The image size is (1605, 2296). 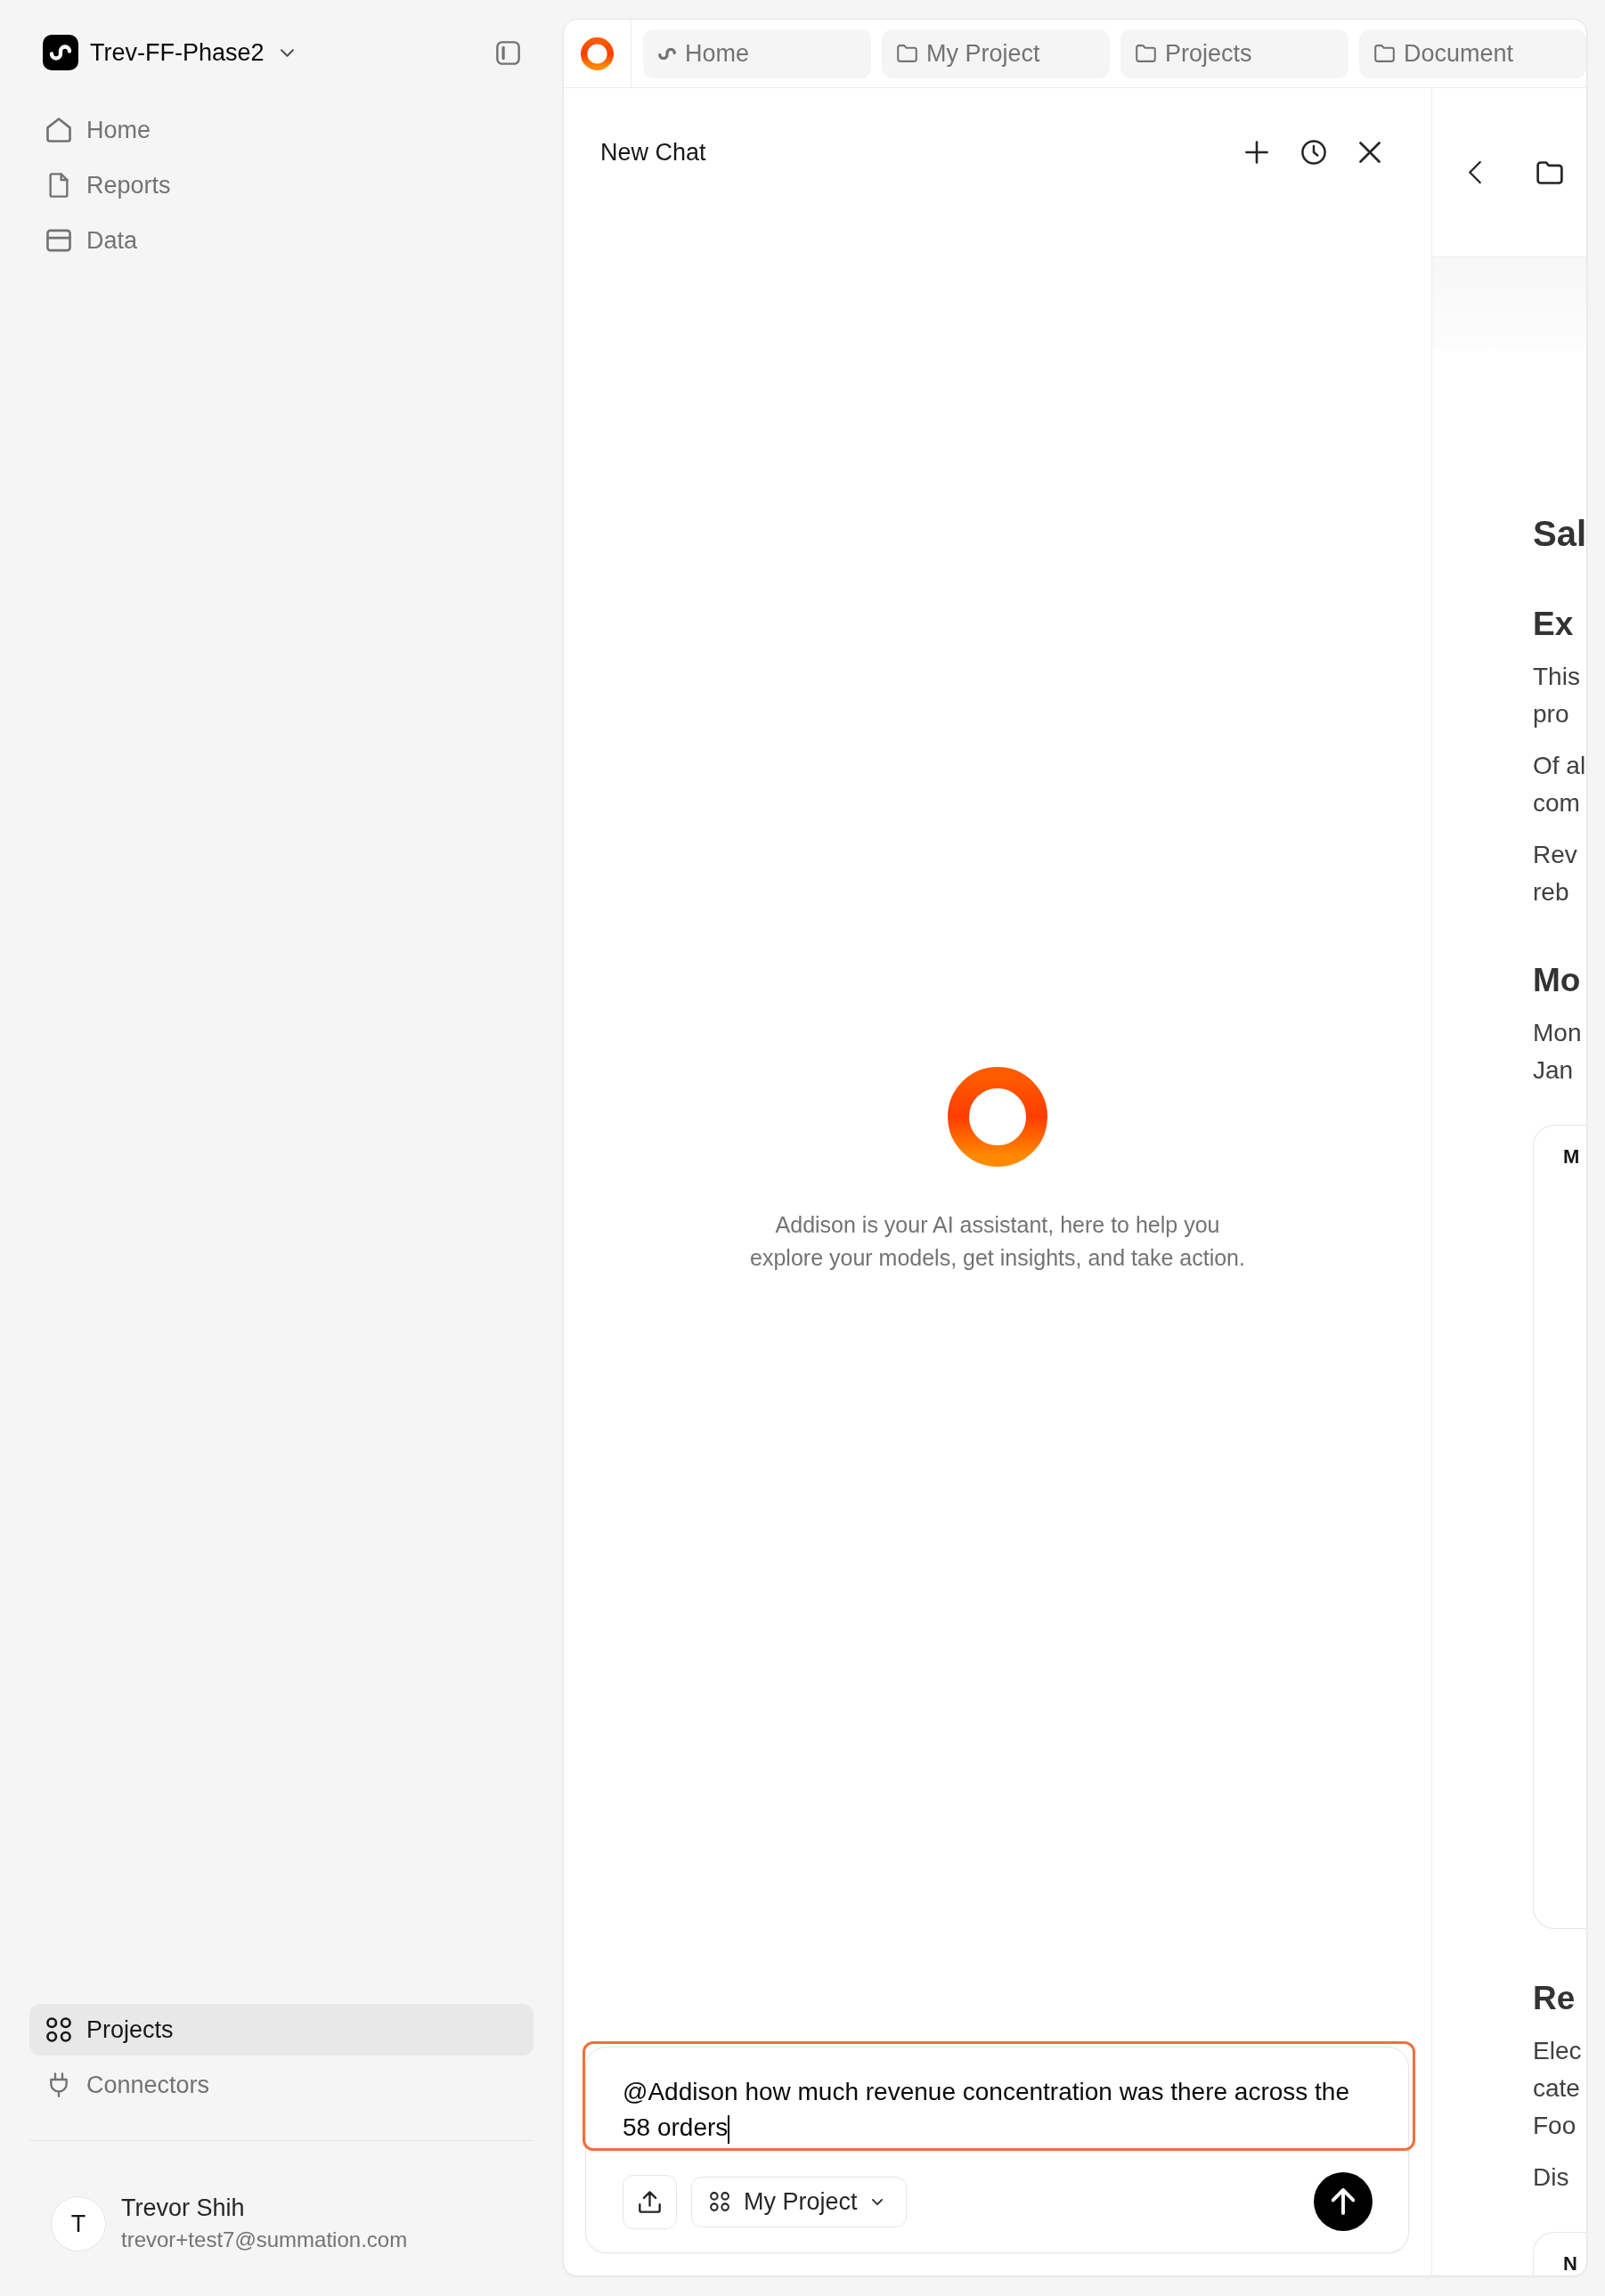 I want to click on plus-icon, so click(x=1256, y=152).